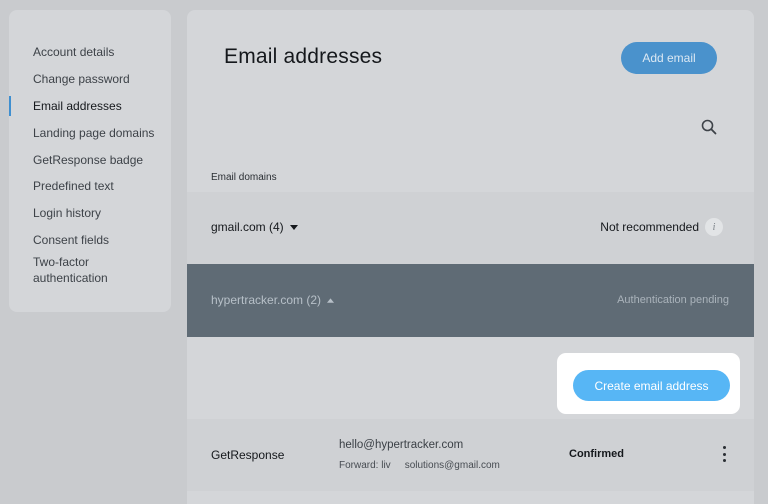  Describe the element at coordinates (71, 239) in the screenshot. I see `sidebar-item-label: Consent fields` at that location.